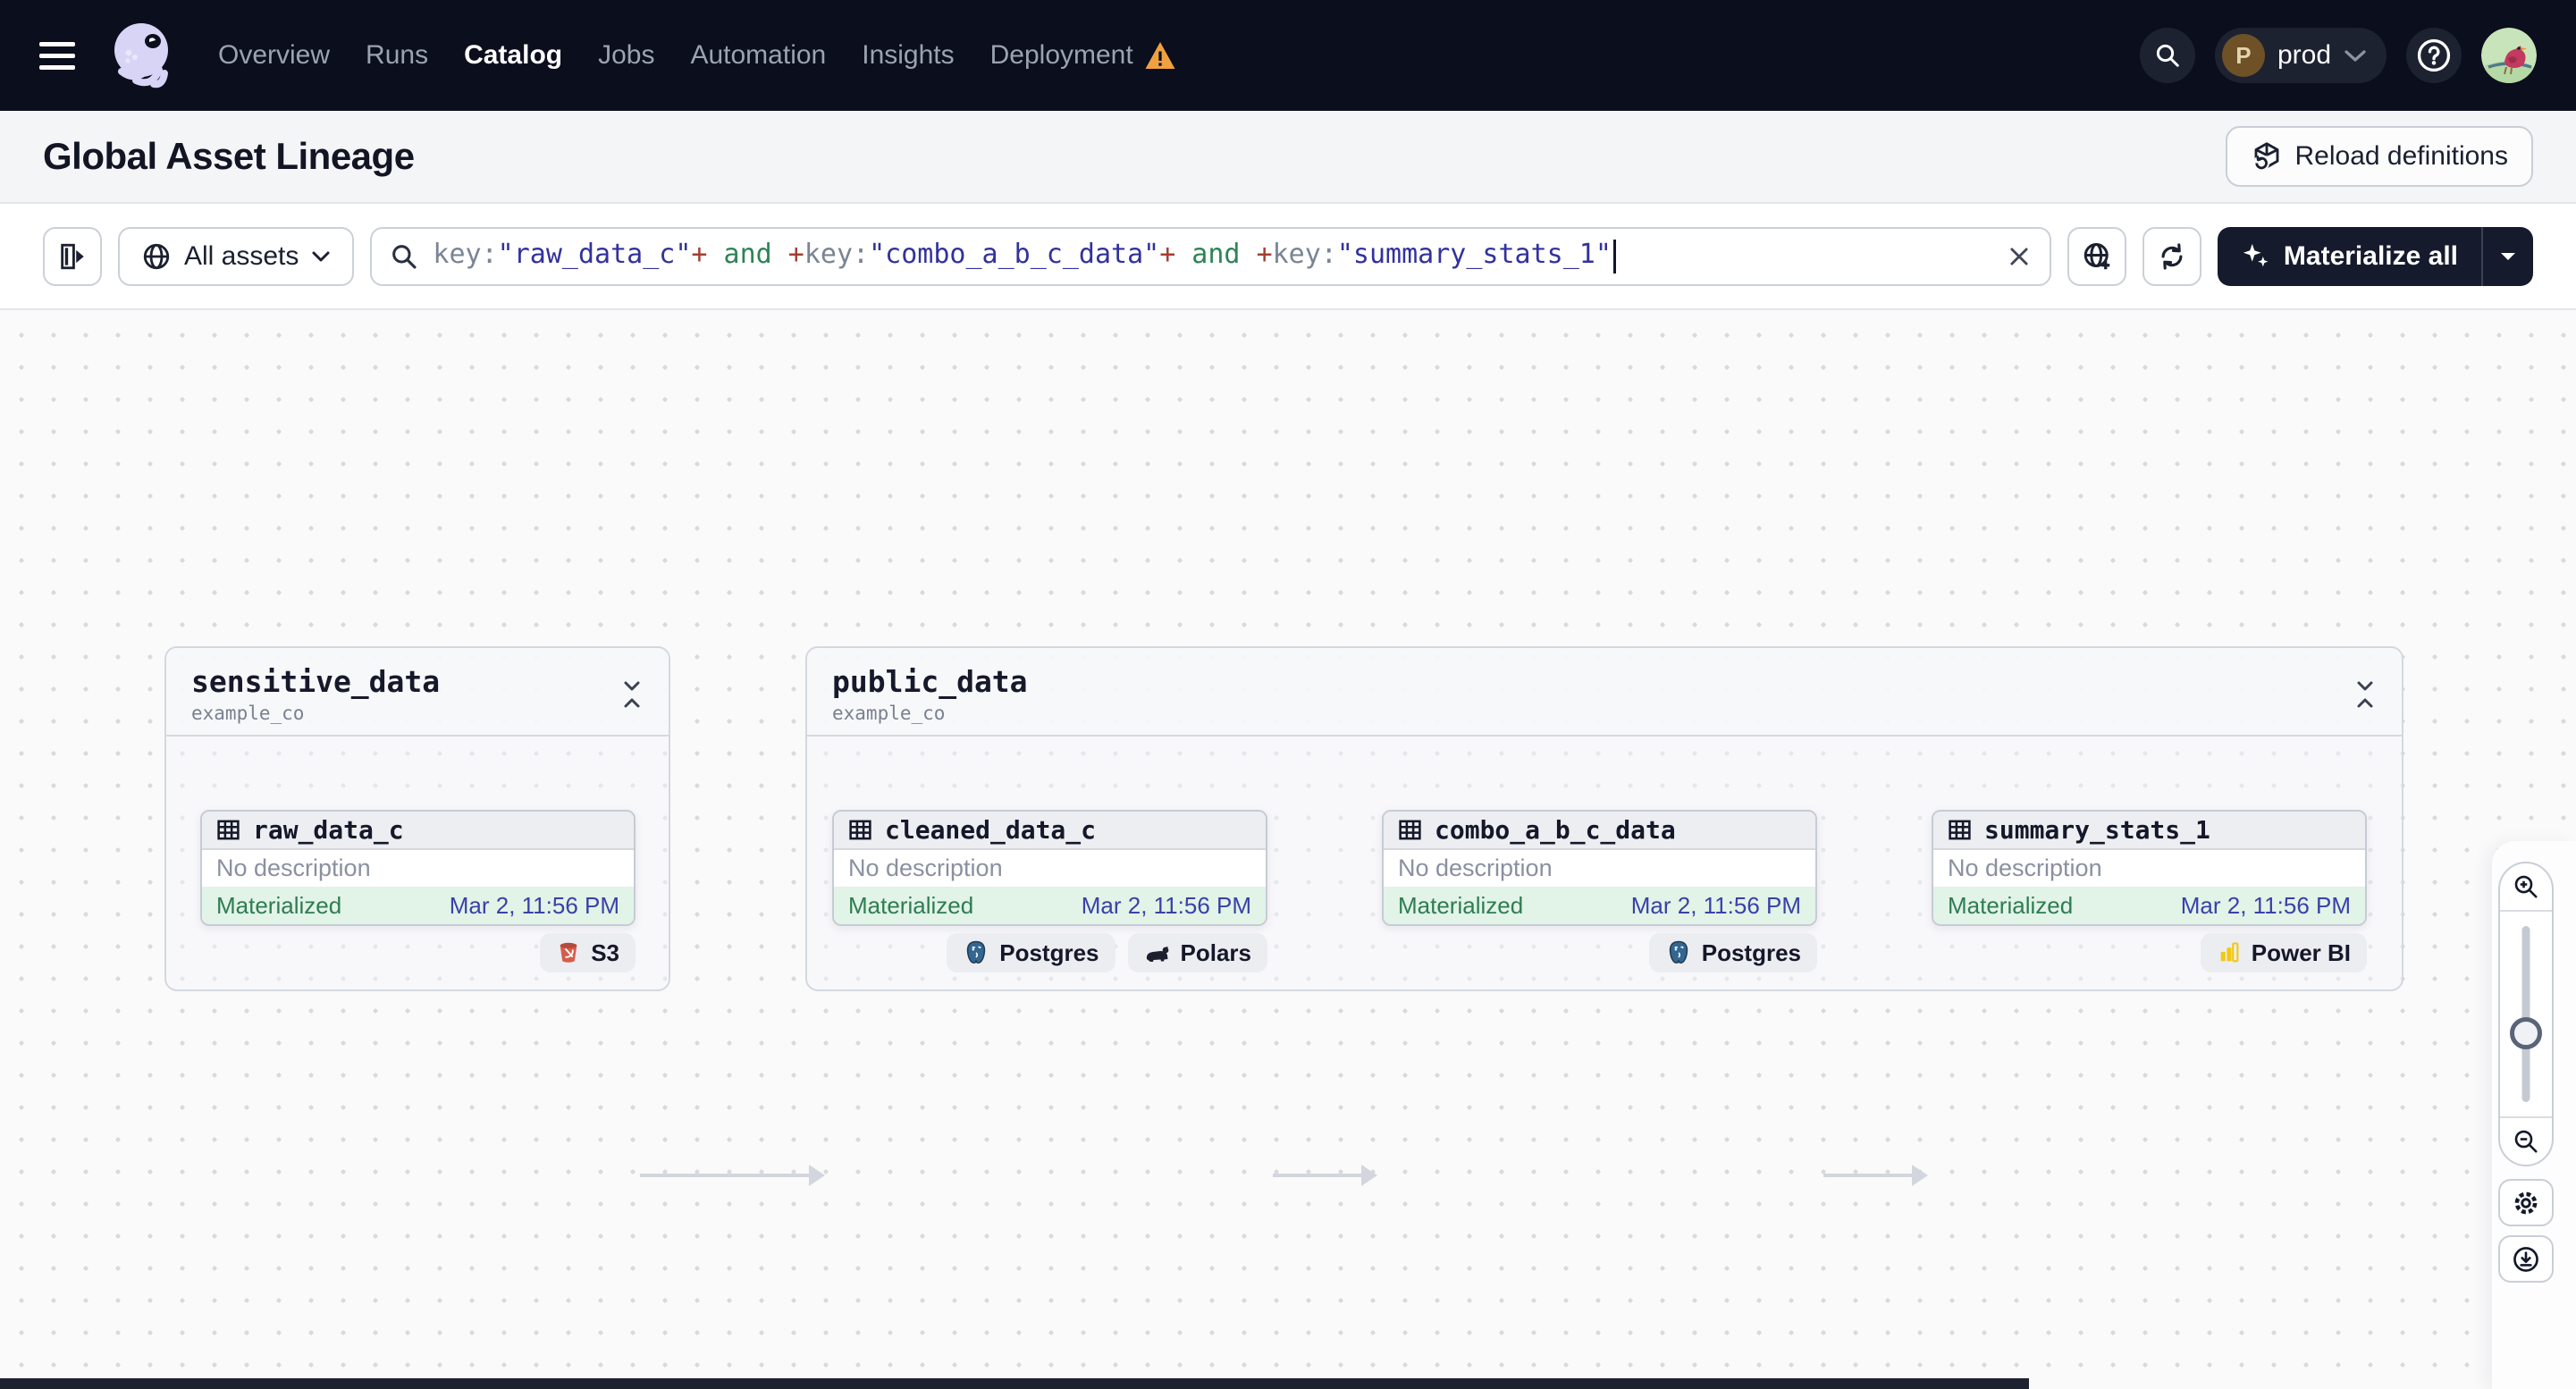 The width and height of the screenshot is (2576, 1389). What do you see at coordinates (513, 55) in the screenshot?
I see `nav-item-catalog: Catalog` at bounding box center [513, 55].